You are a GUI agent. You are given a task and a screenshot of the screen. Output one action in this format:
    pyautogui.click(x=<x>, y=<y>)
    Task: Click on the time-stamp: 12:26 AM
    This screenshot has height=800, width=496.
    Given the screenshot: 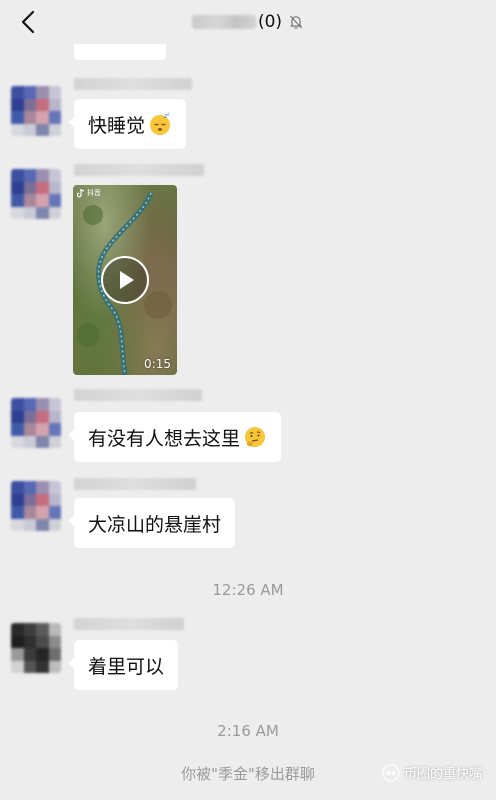 What is the action you would take?
    pyautogui.click(x=248, y=590)
    